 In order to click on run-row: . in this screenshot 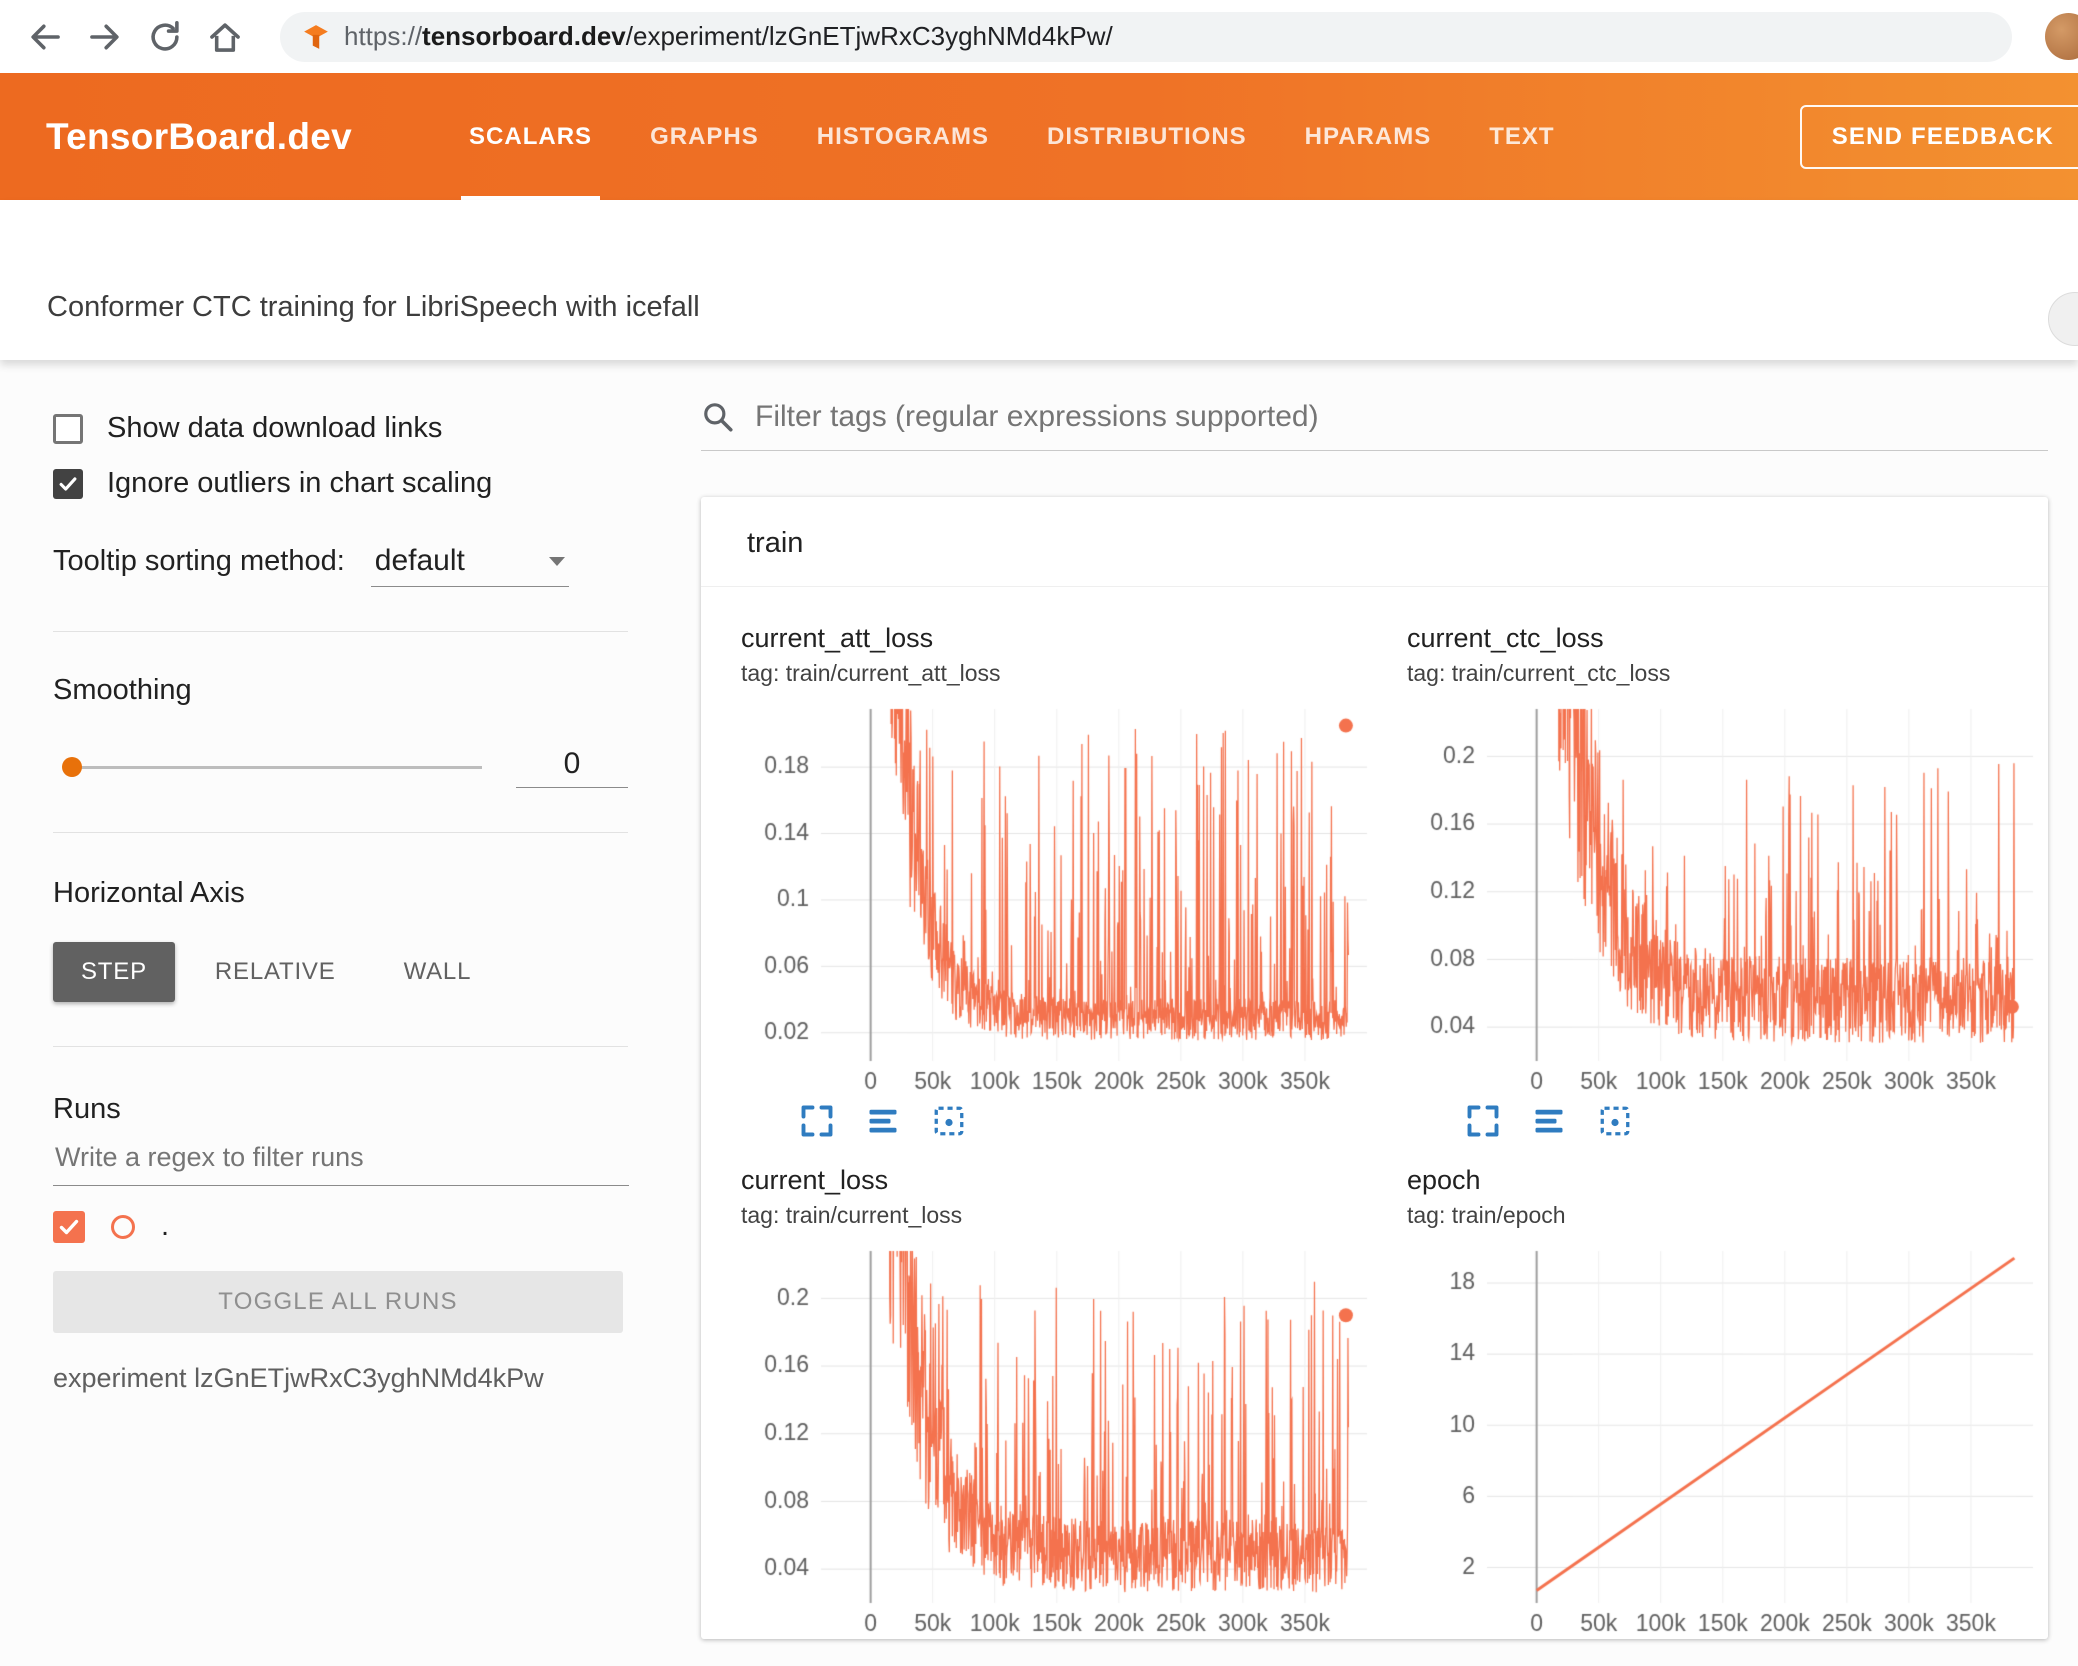, I will do `click(344, 1226)`.